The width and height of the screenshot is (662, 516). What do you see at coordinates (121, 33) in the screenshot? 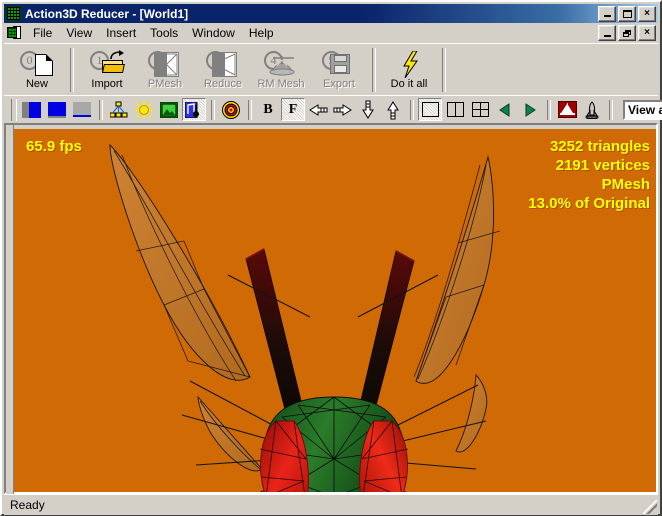
I see `menu-item-insert: Insert` at bounding box center [121, 33].